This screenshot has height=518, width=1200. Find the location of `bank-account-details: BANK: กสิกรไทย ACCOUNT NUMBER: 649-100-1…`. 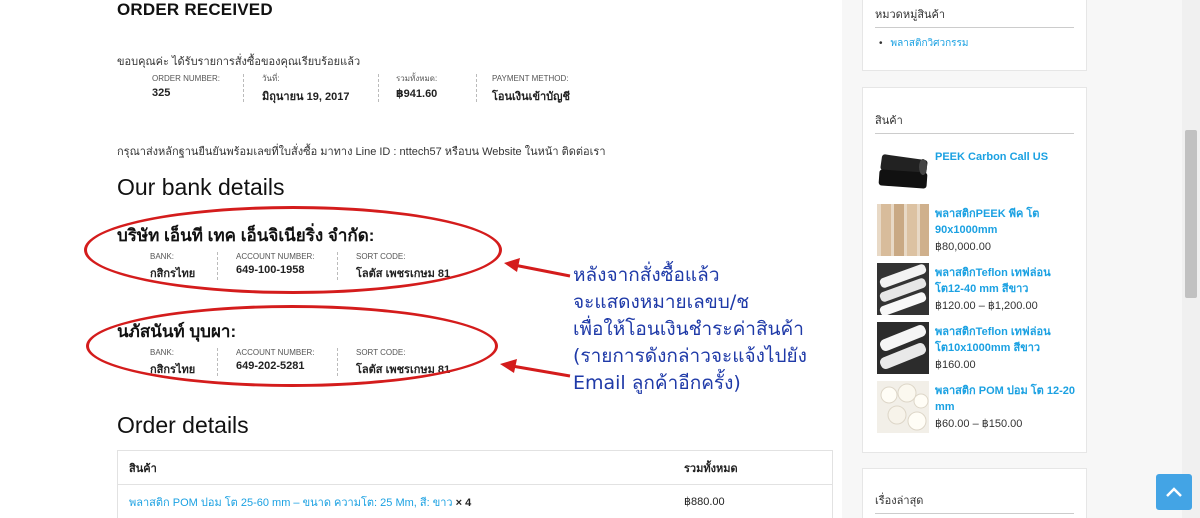

bank-account-details: BANK: กสิกรไทย ACCOUNT NUMBER: 649-100-1… is located at coordinates (300, 266).